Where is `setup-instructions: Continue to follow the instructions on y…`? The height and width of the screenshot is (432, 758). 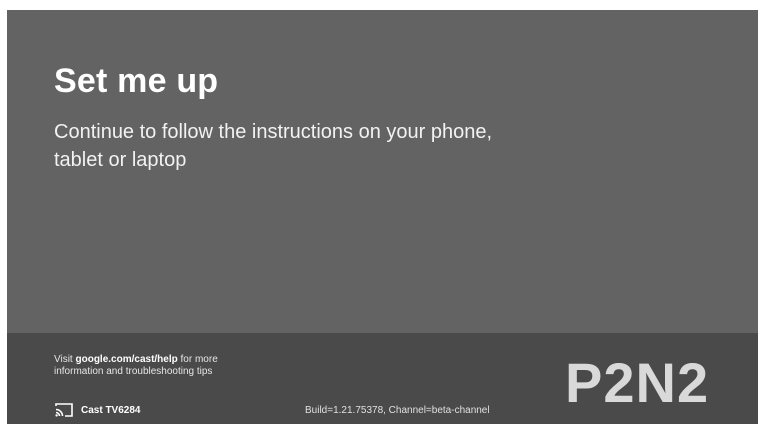 setup-instructions: Continue to follow the instructions on y… is located at coordinates (273, 146).